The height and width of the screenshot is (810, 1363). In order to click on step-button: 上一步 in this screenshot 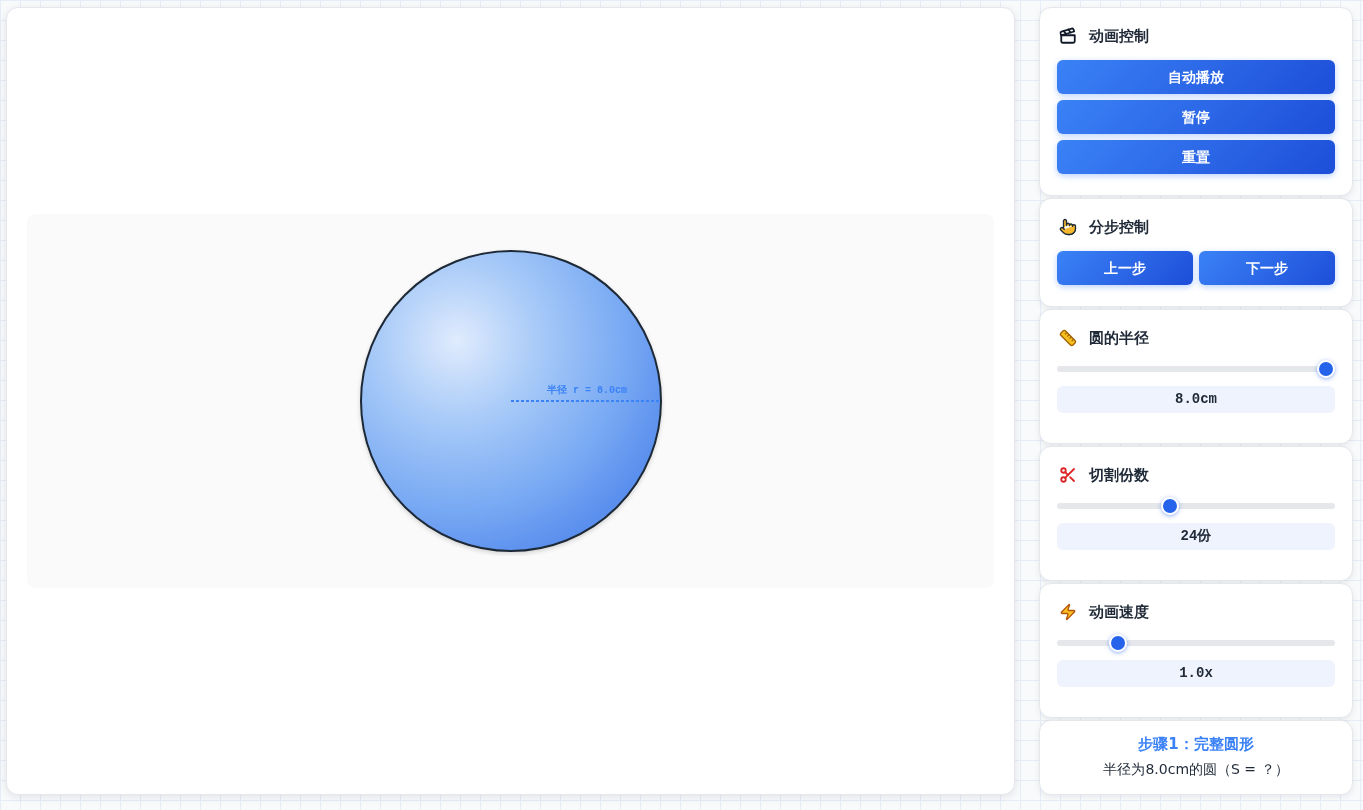, I will do `click(1125, 268)`.